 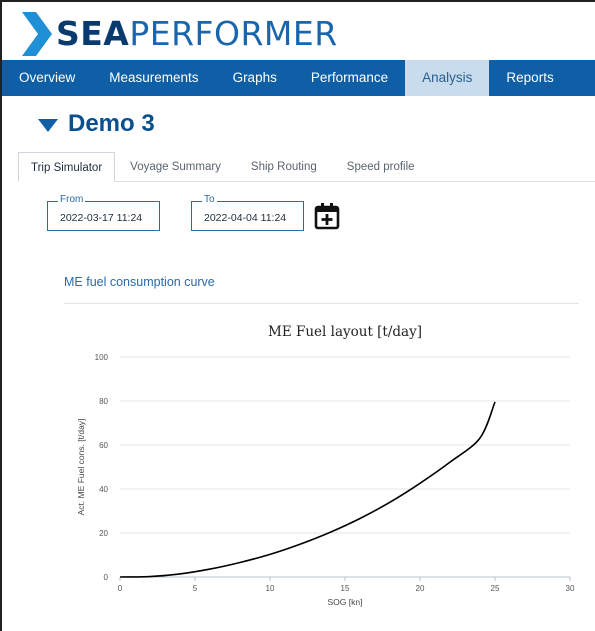 What do you see at coordinates (321, 303) in the screenshot?
I see `section-divider` at bounding box center [321, 303].